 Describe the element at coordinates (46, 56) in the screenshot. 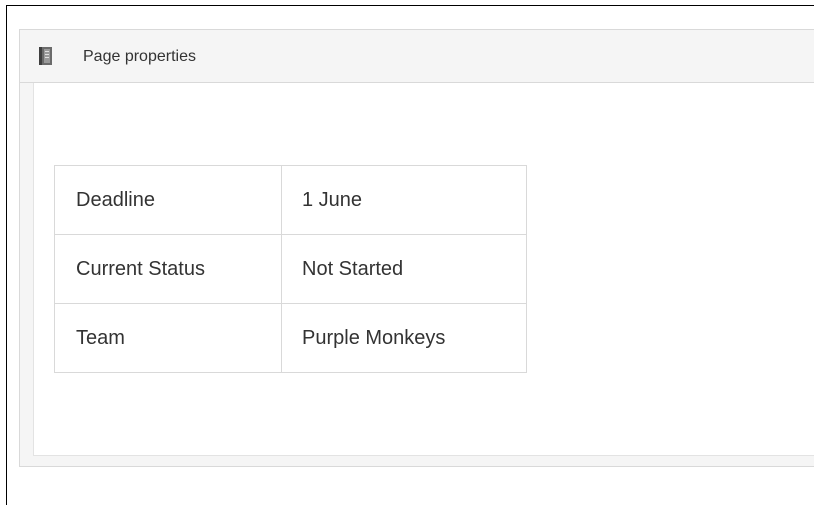

I see `book-icon` at that location.